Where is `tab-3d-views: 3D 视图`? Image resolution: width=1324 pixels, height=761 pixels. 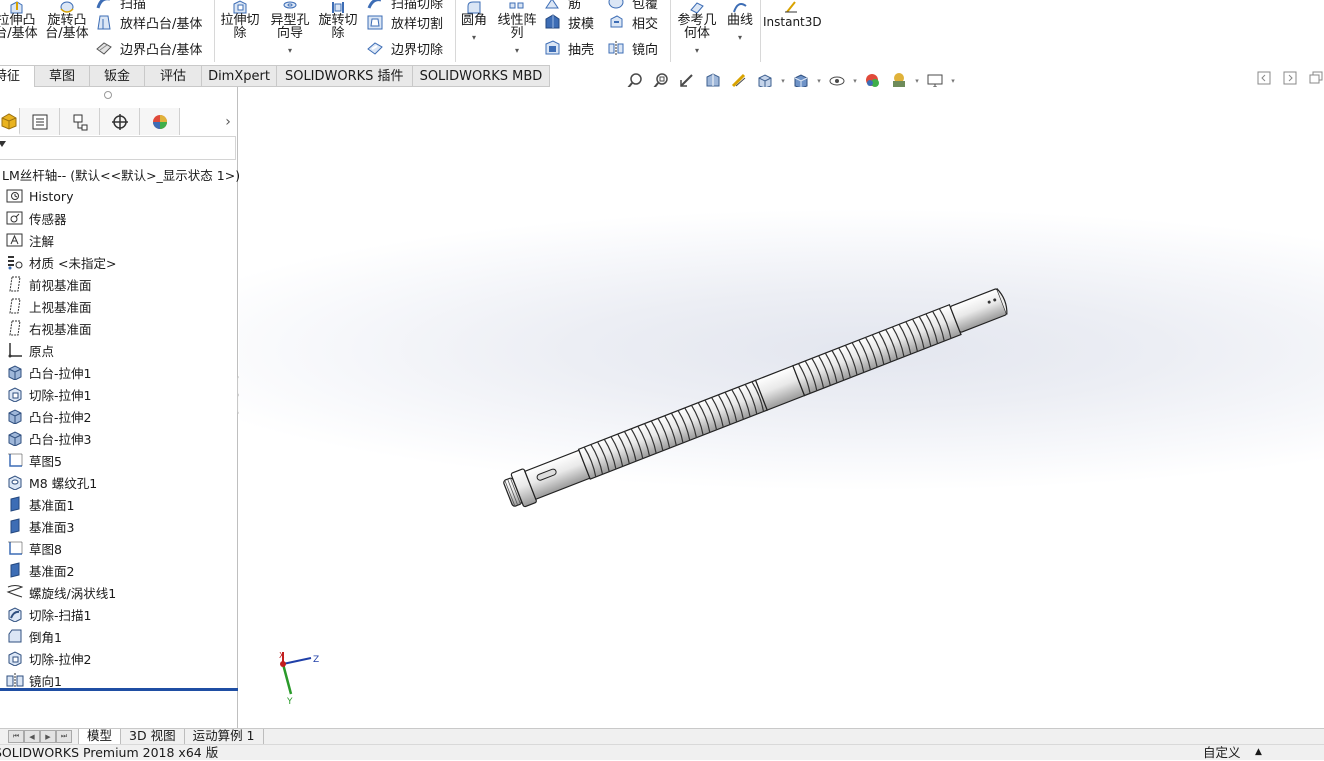 tab-3d-views: 3D 视图 is located at coordinates (153, 736).